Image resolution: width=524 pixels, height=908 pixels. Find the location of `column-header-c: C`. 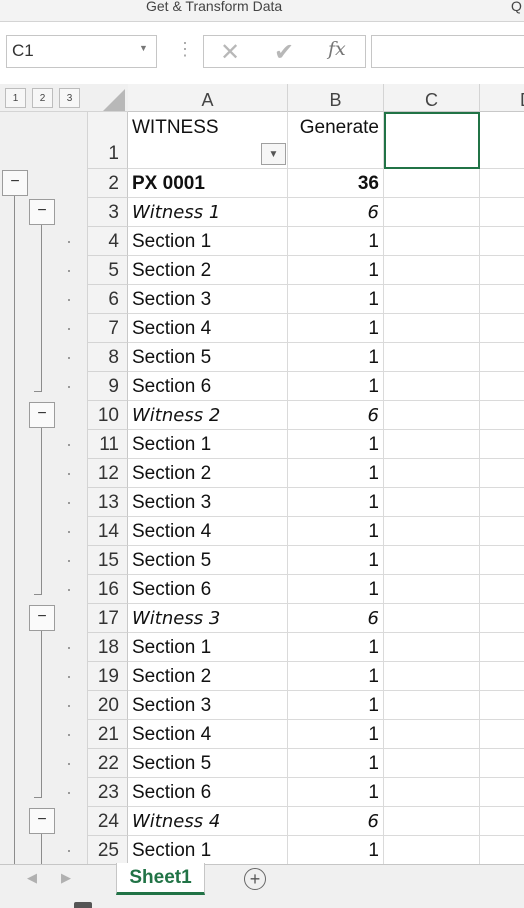

column-header-c: C is located at coordinates (432, 98).